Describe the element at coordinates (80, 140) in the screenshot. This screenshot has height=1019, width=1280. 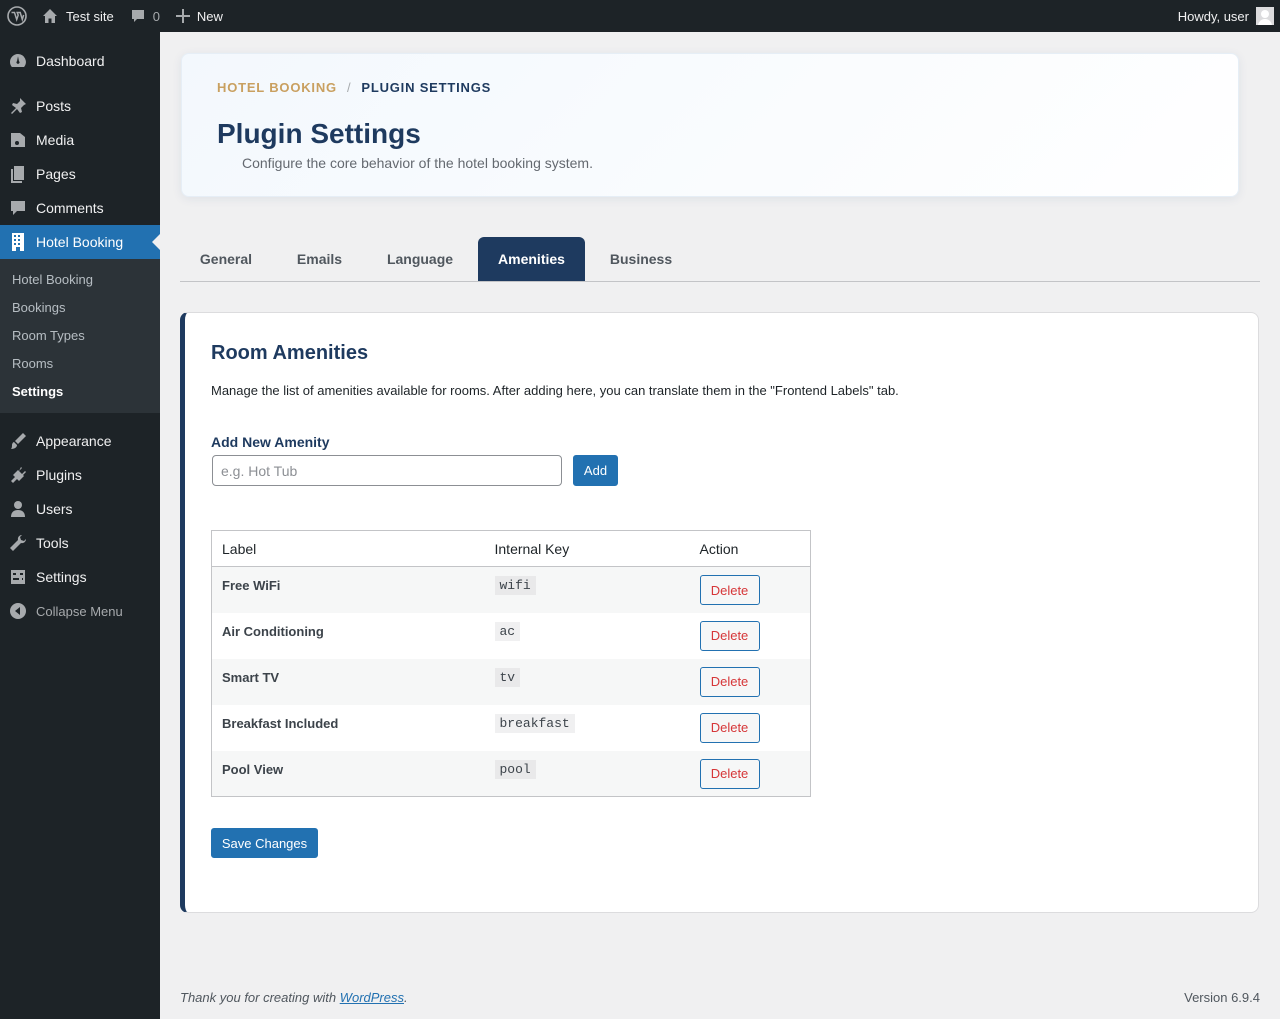
I see `sidebar-item-media: Media` at that location.